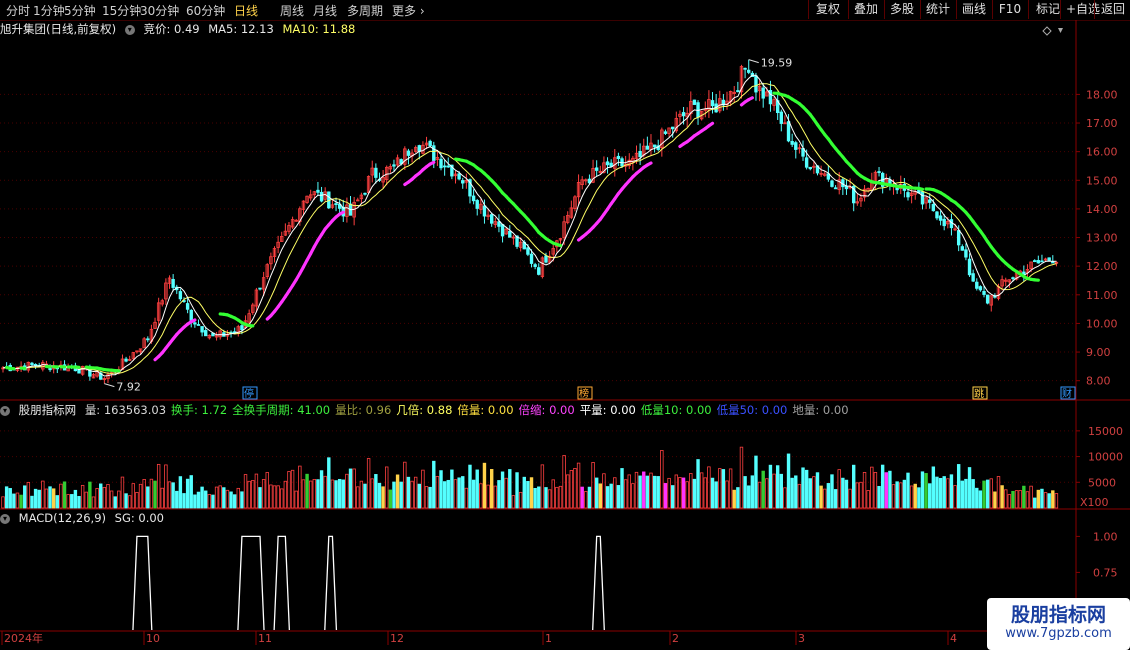 Image resolution: width=1130 pixels, height=650 pixels. What do you see at coordinates (365, 10) in the screenshot?
I see `period-tab-9: 多周期` at bounding box center [365, 10].